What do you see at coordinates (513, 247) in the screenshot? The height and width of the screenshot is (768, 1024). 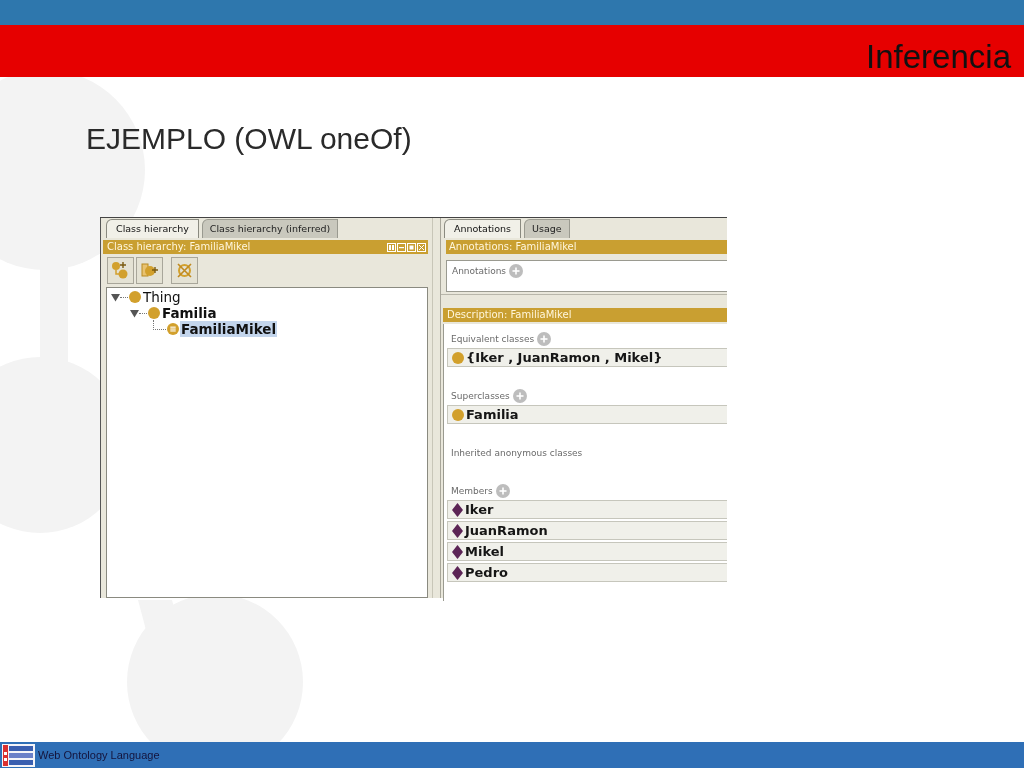 I see `view-title: Annotations: FamiliaMikel` at bounding box center [513, 247].